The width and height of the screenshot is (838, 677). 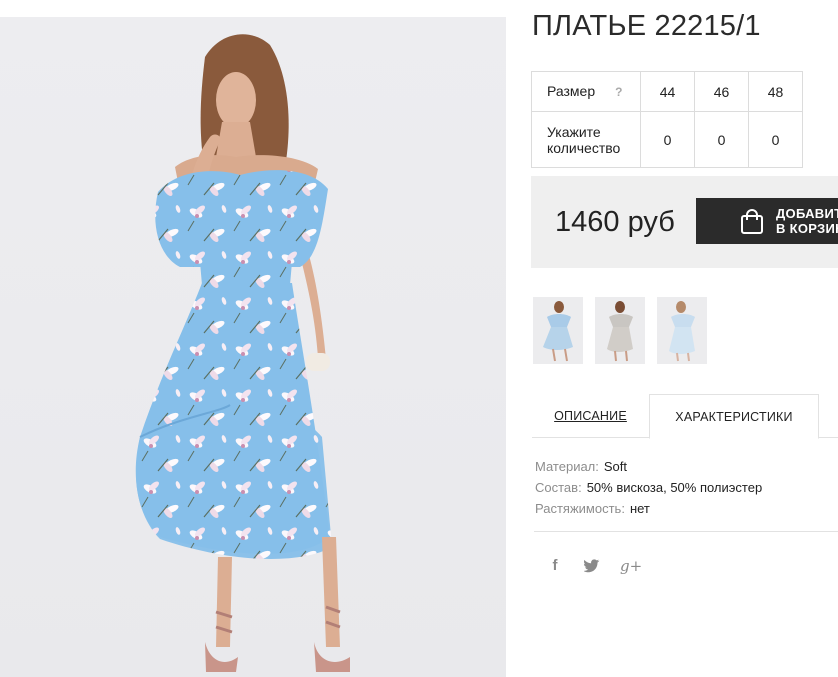 What do you see at coordinates (648, 466) in the screenshot?
I see `prop-material: Материал: Soft` at bounding box center [648, 466].